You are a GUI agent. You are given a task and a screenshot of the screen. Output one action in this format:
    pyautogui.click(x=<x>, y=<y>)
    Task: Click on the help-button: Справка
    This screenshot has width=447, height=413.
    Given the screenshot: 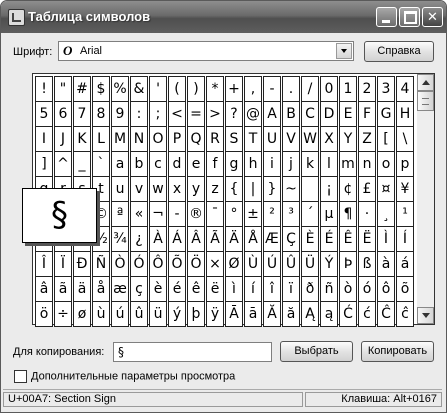 What is the action you would take?
    pyautogui.click(x=399, y=51)
    